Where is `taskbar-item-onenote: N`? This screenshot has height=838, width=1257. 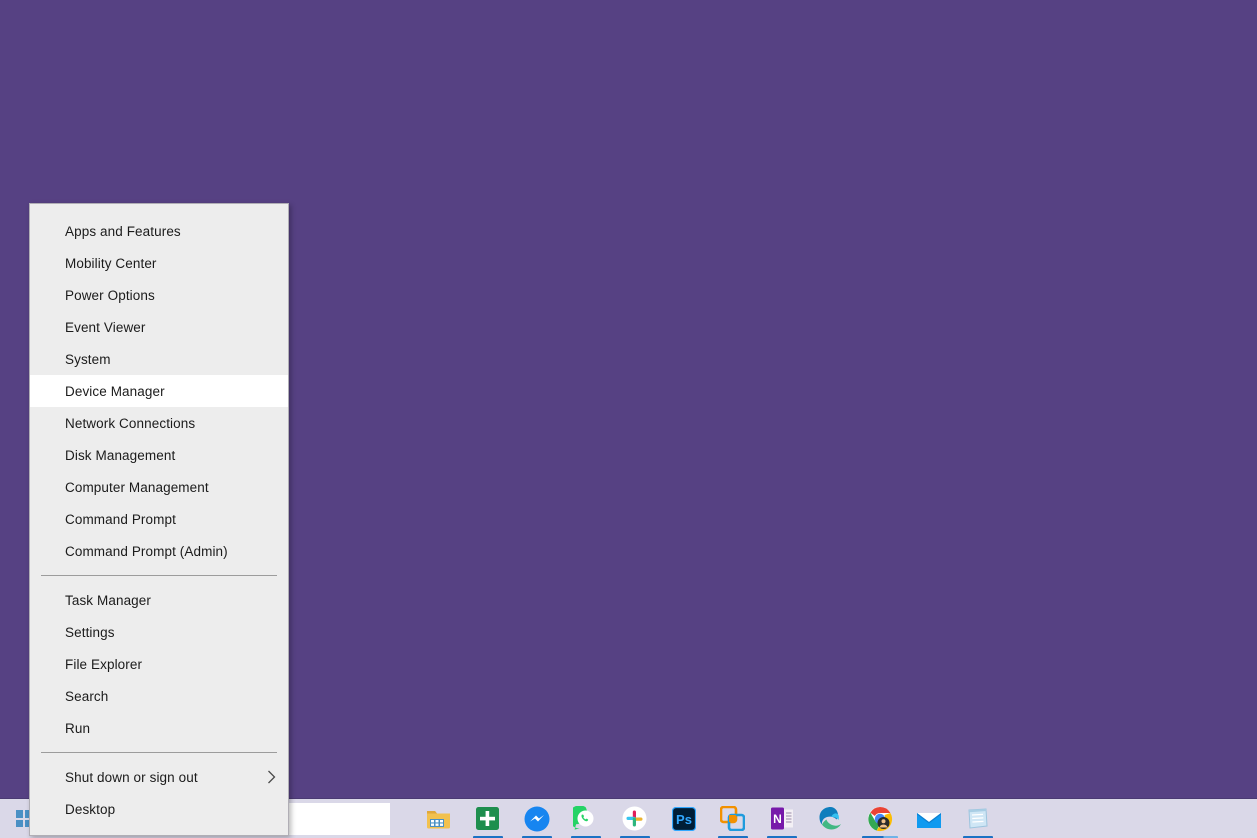 taskbar-item-onenote: N is located at coordinates (781, 818).